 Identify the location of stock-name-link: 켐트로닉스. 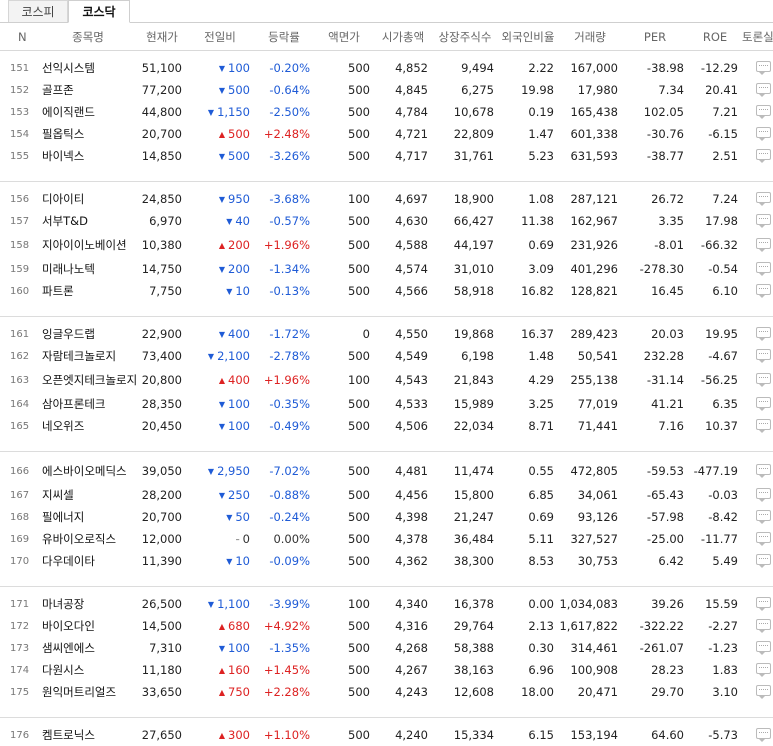
(88, 735).